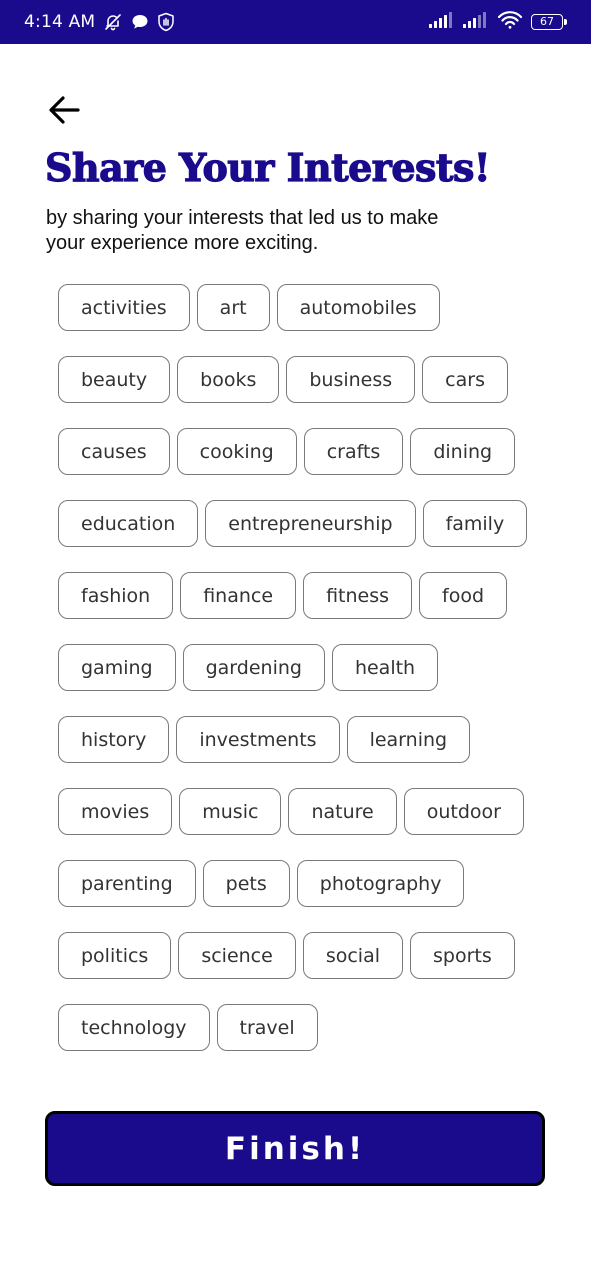 The height and width of the screenshot is (1280, 591). Describe the element at coordinates (353, 451) in the screenshot. I see `interest-chip-crafts: crafts` at that location.